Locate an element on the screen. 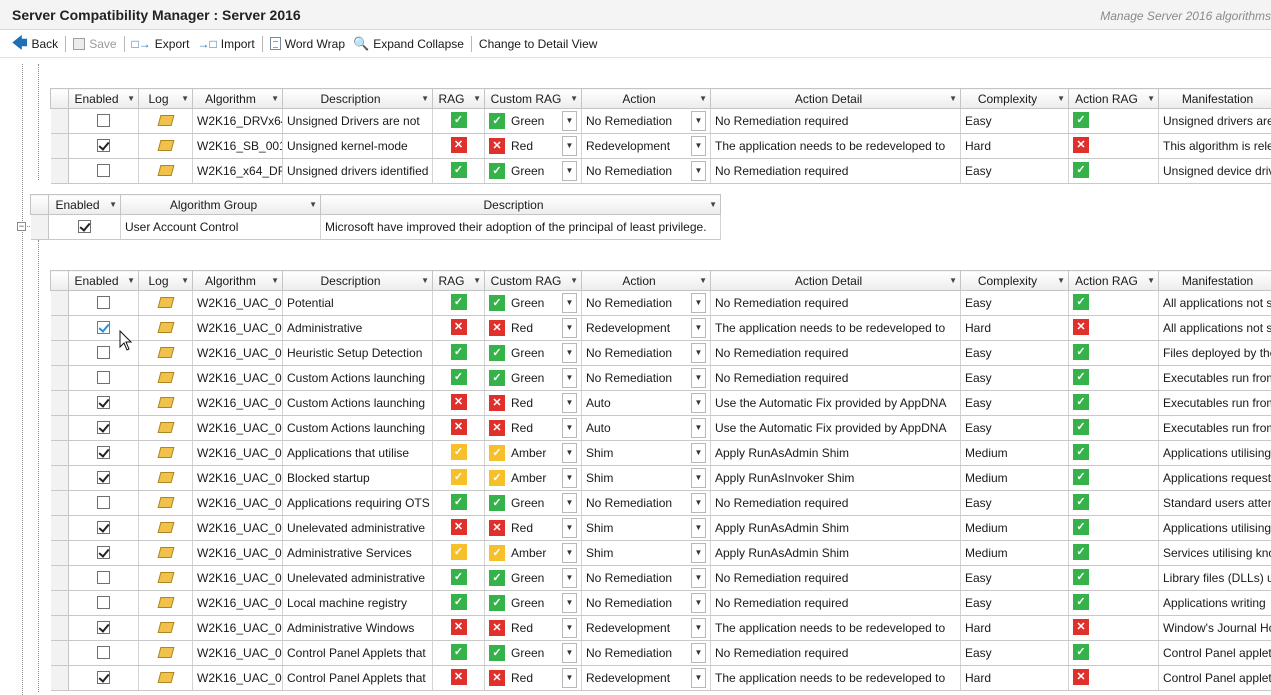  column-header-log: Log ▼ is located at coordinates (165, 280).